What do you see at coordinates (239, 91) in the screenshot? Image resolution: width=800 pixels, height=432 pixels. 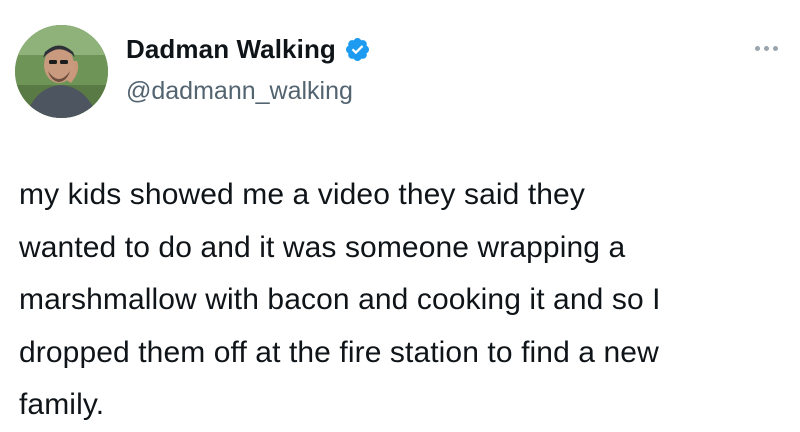 I see `user-handle: @dadmann_walking` at bounding box center [239, 91].